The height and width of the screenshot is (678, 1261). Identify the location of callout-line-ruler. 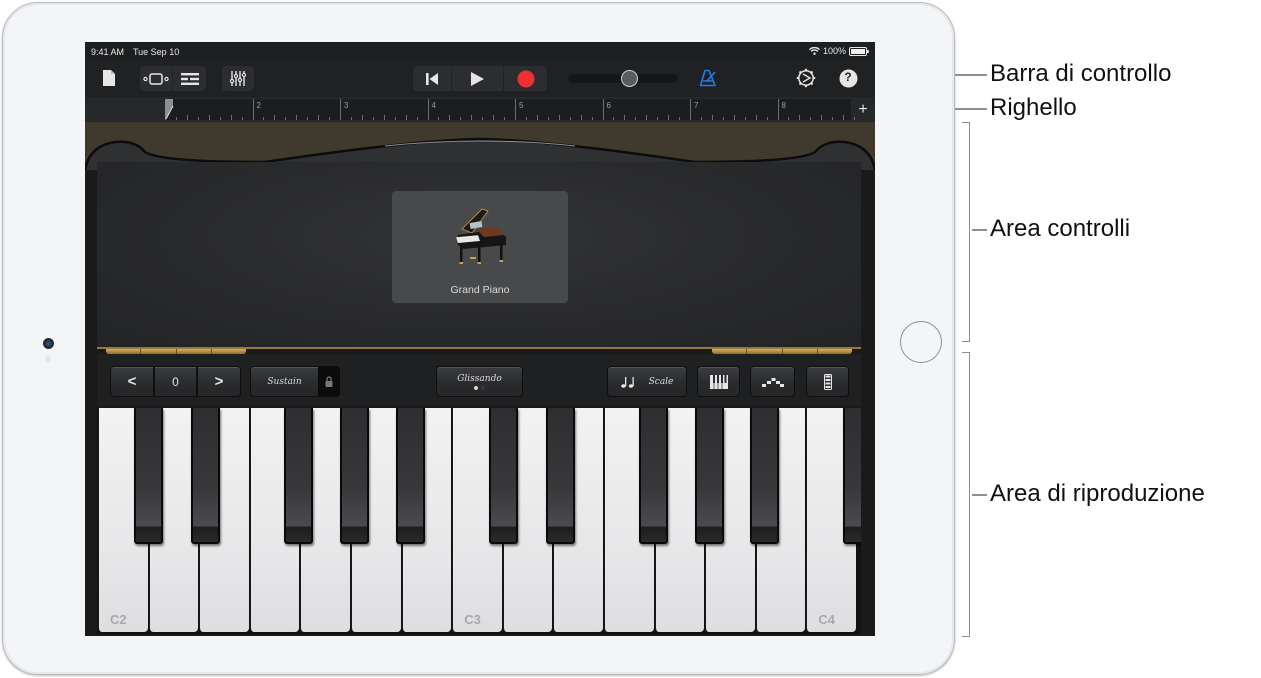
(971, 109).